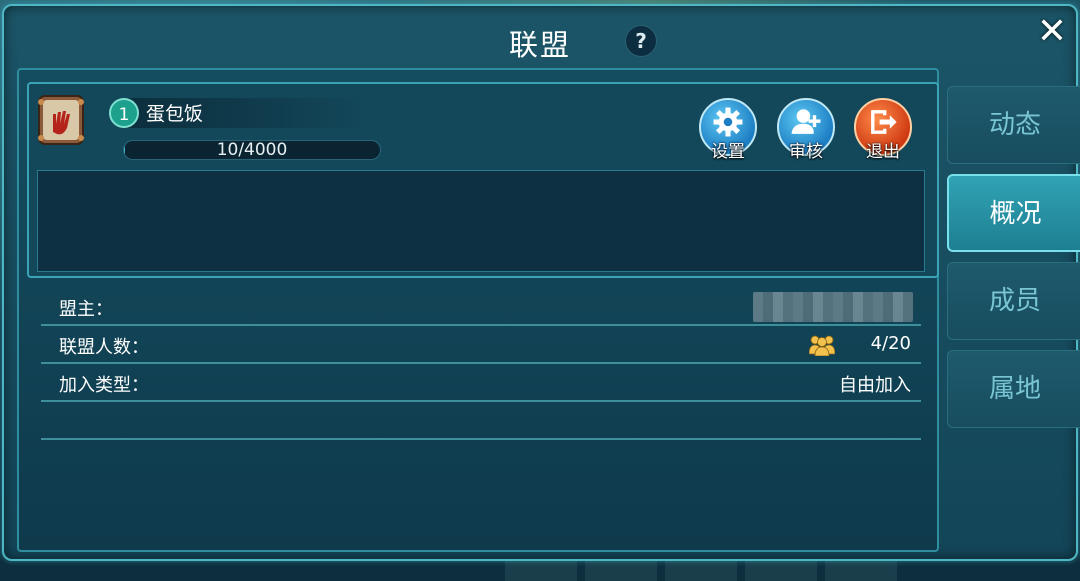 Image resolution: width=1080 pixels, height=581 pixels. I want to click on members-row: 联盟人数： 4/20, so click(481, 345).